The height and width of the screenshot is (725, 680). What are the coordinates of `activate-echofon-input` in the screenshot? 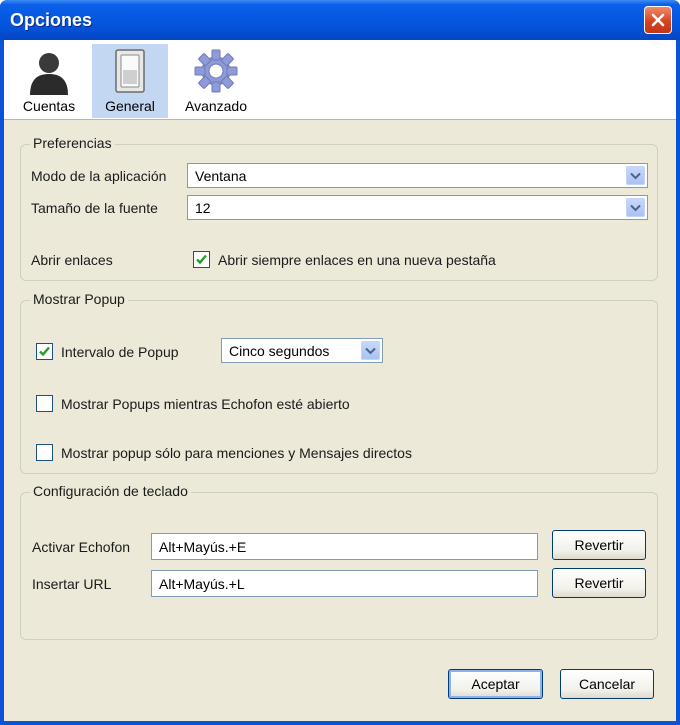 It's located at (344, 546).